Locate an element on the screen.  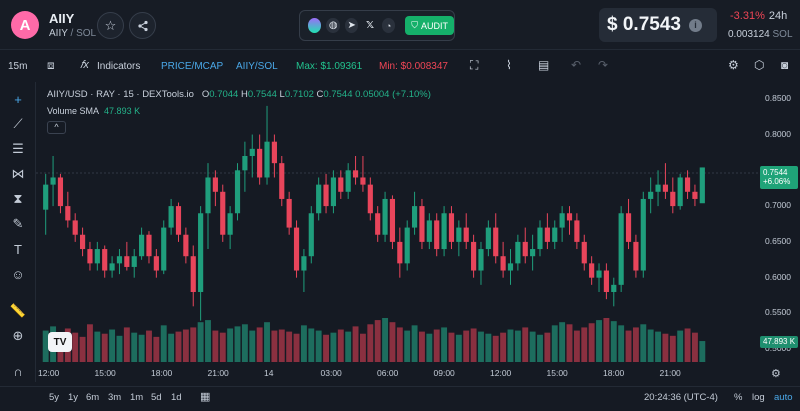
undo-icon: ↶ is located at coordinates (576, 65).